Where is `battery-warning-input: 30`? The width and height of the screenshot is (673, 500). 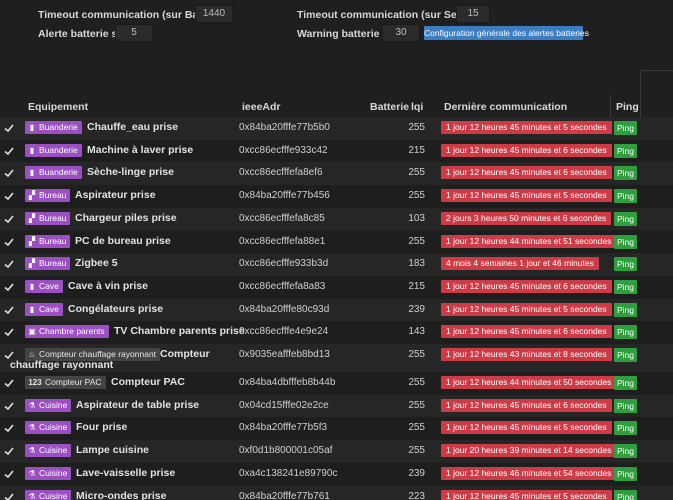
battery-warning-input: 30 is located at coordinates (401, 33).